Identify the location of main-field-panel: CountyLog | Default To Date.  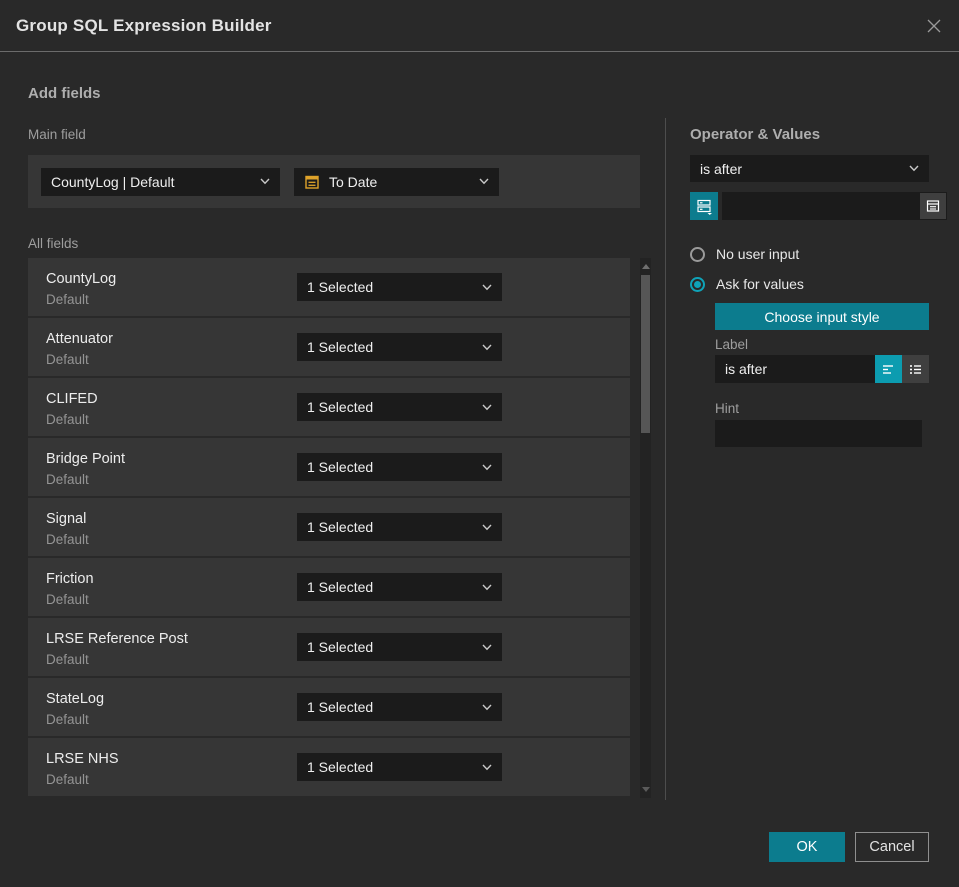
(334, 181).